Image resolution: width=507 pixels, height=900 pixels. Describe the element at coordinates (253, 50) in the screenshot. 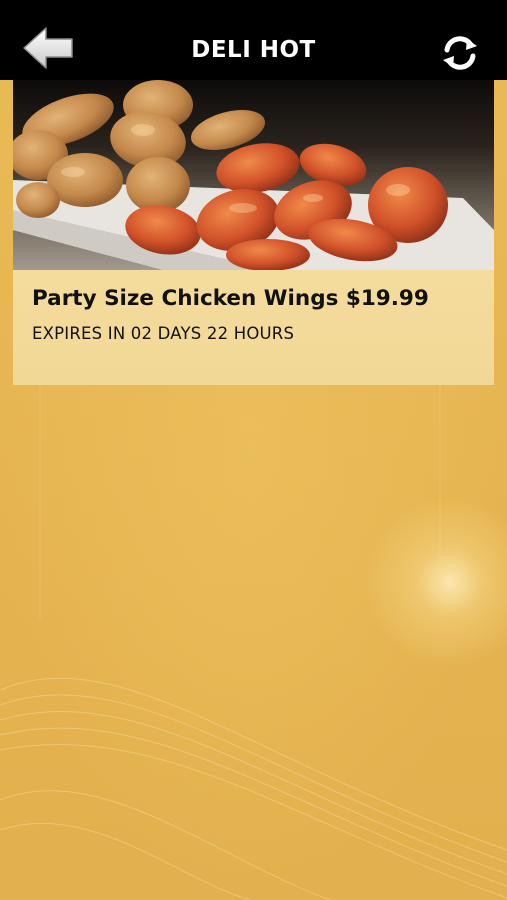

I see `page-title: DELI HOT` at that location.